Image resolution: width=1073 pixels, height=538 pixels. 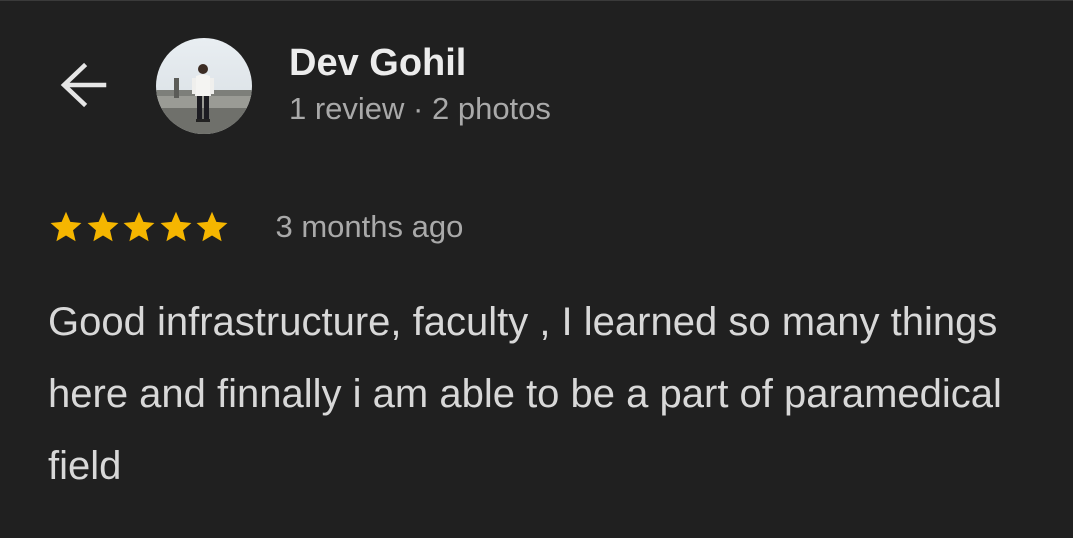 I want to click on star-rating, so click(x=139, y=227).